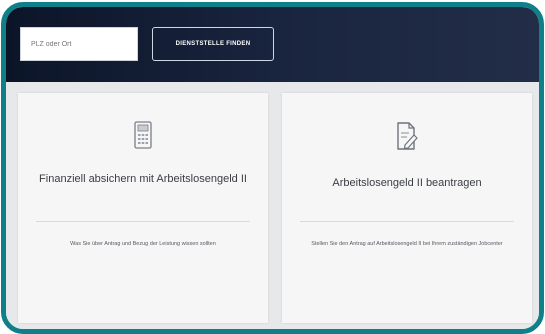 The height and width of the screenshot is (334, 545). What do you see at coordinates (79, 44) in the screenshot?
I see `location-search-input` at bounding box center [79, 44].